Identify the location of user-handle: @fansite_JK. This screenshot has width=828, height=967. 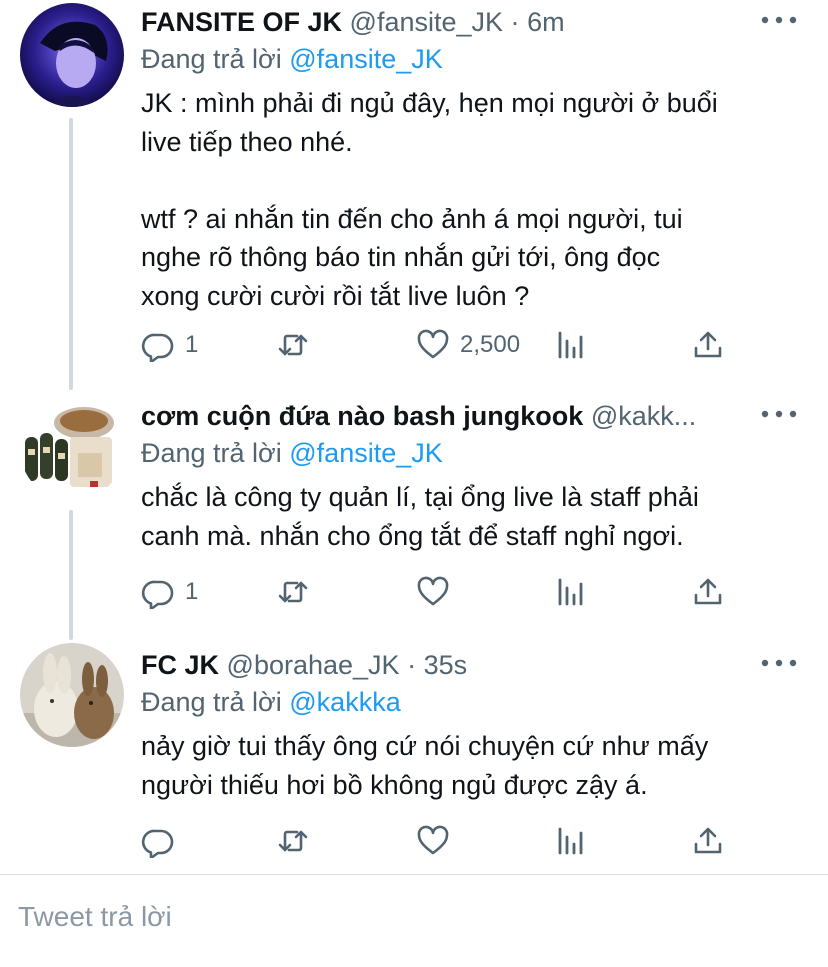
(426, 22).